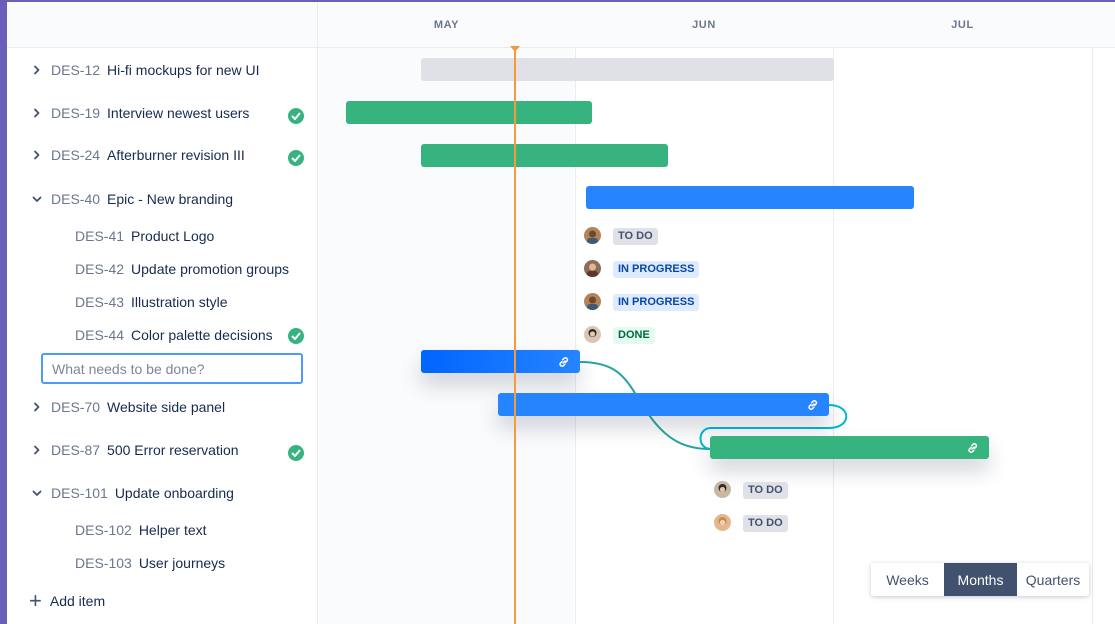  I want to click on view-quarters-button: Quarters, so click(1053, 579).